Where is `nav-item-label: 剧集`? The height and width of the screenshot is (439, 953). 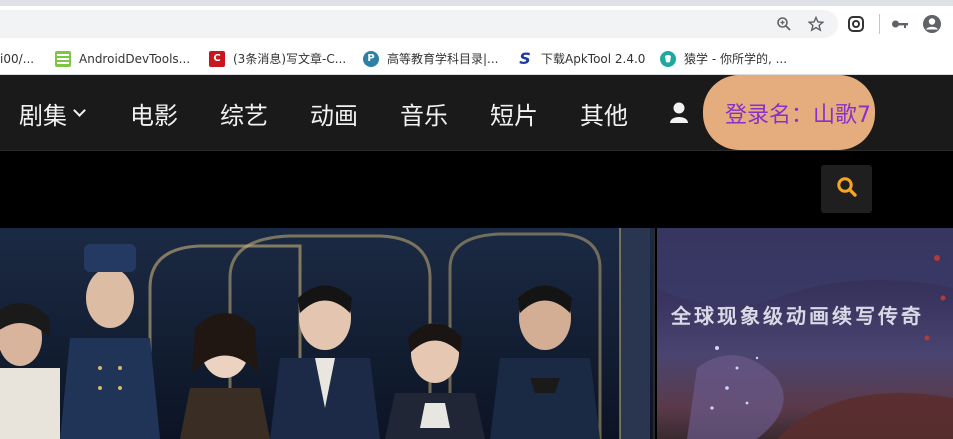 nav-item-label: 剧集 is located at coordinates (43, 115).